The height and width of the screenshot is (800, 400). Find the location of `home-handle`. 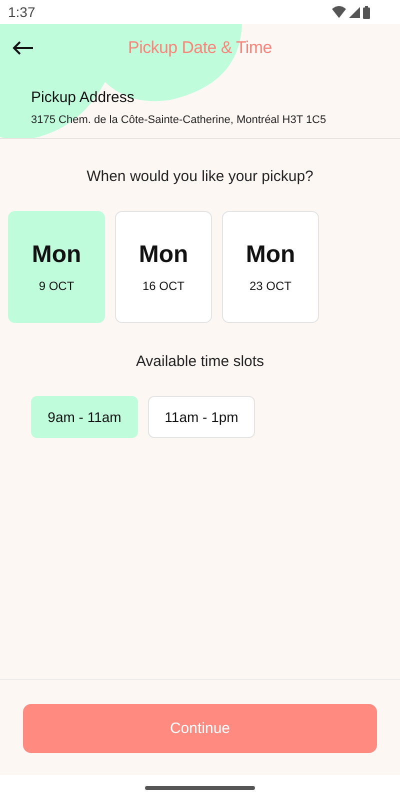

home-handle is located at coordinates (200, 788).